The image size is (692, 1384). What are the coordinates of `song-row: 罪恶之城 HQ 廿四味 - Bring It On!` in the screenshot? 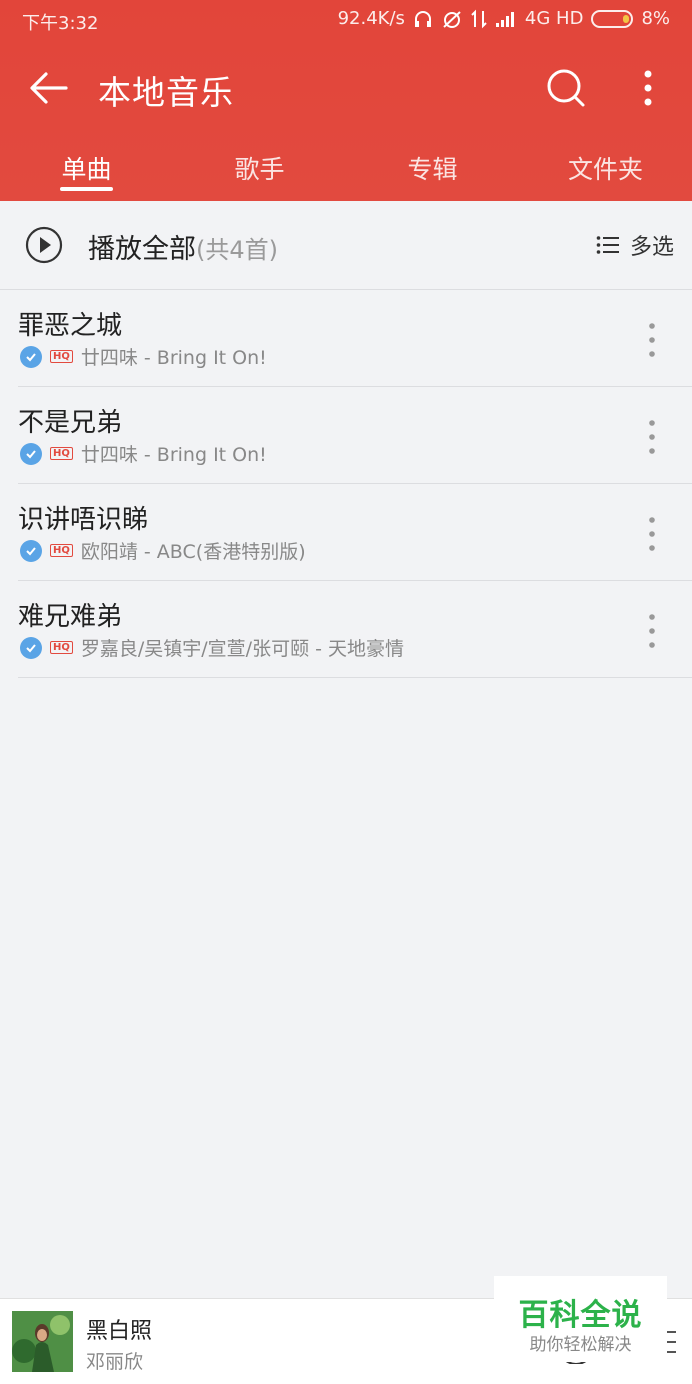 It's located at (355, 338).